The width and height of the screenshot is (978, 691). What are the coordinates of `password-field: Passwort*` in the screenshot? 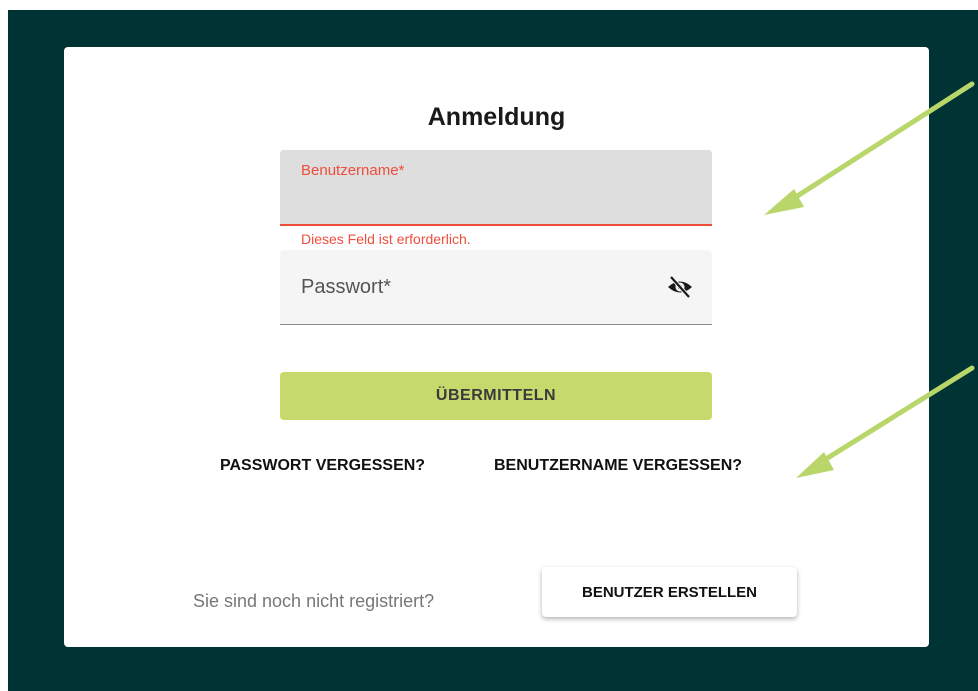 It's located at (496, 287).